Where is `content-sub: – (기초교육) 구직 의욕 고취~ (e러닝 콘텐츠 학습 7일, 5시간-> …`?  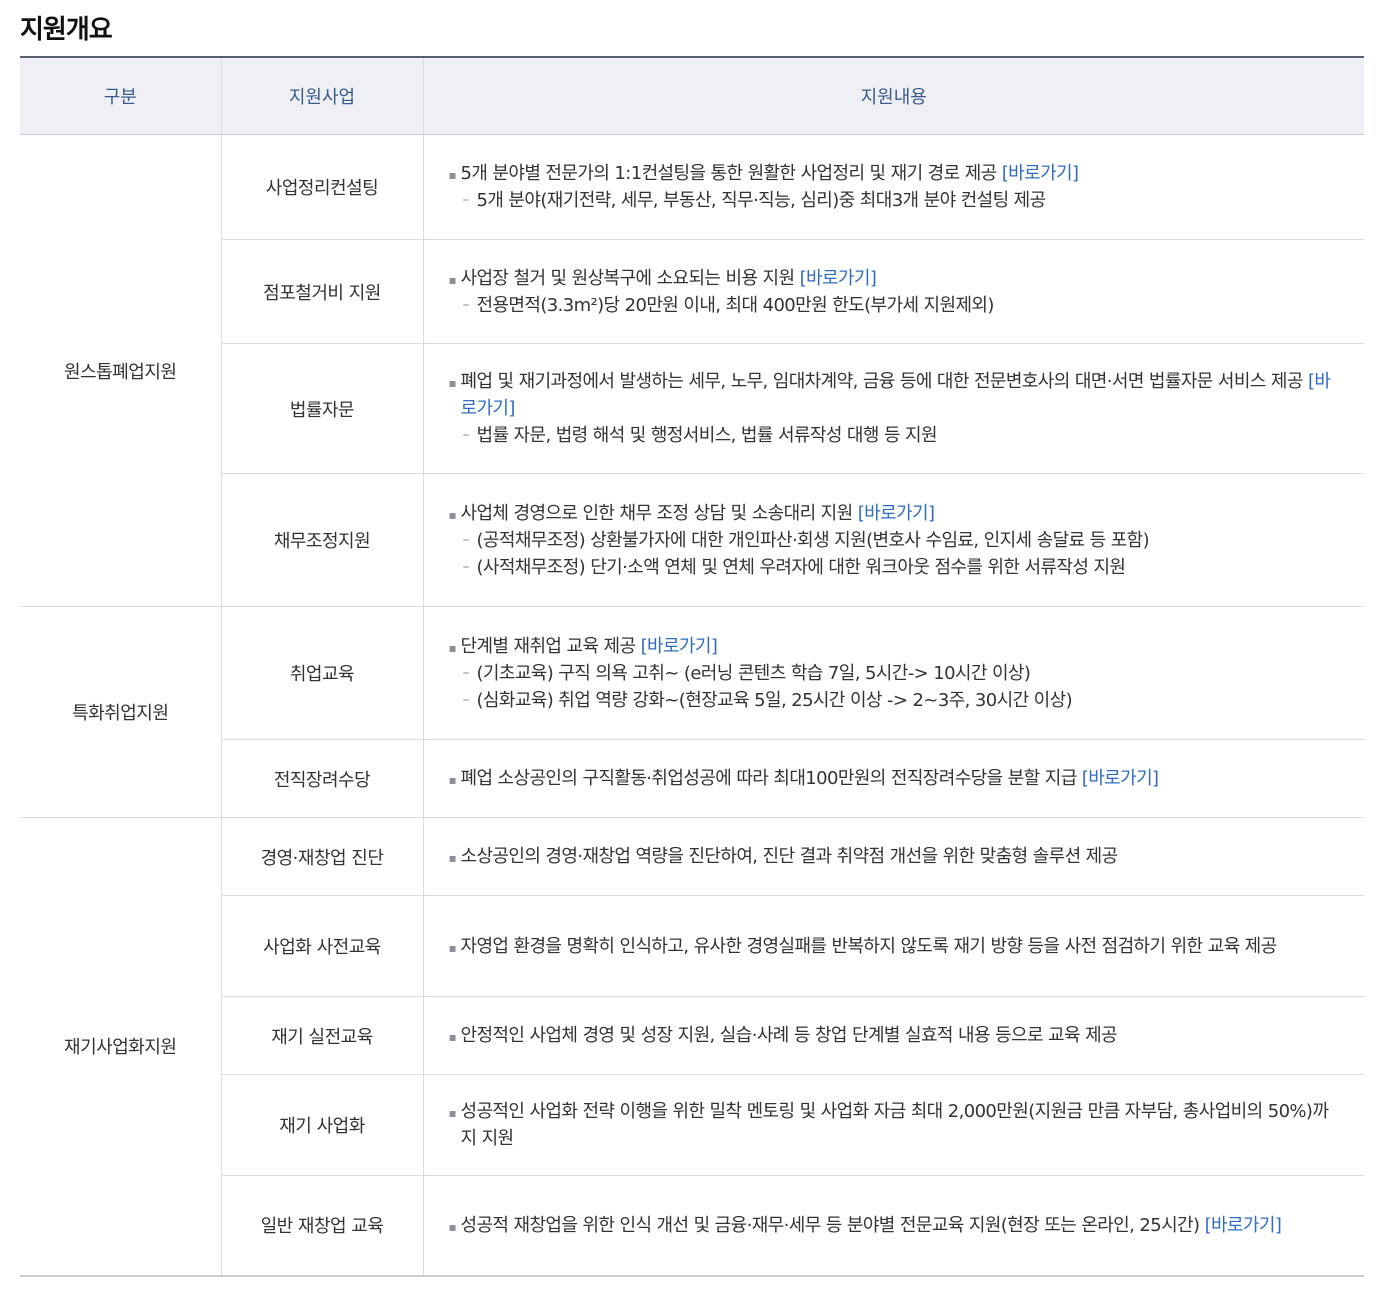
content-sub: – (기초교육) 구직 의욕 고취~ (e러닝 콘텐츠 학습 7일, 5시간-> … is located at coordinates (894, 673).